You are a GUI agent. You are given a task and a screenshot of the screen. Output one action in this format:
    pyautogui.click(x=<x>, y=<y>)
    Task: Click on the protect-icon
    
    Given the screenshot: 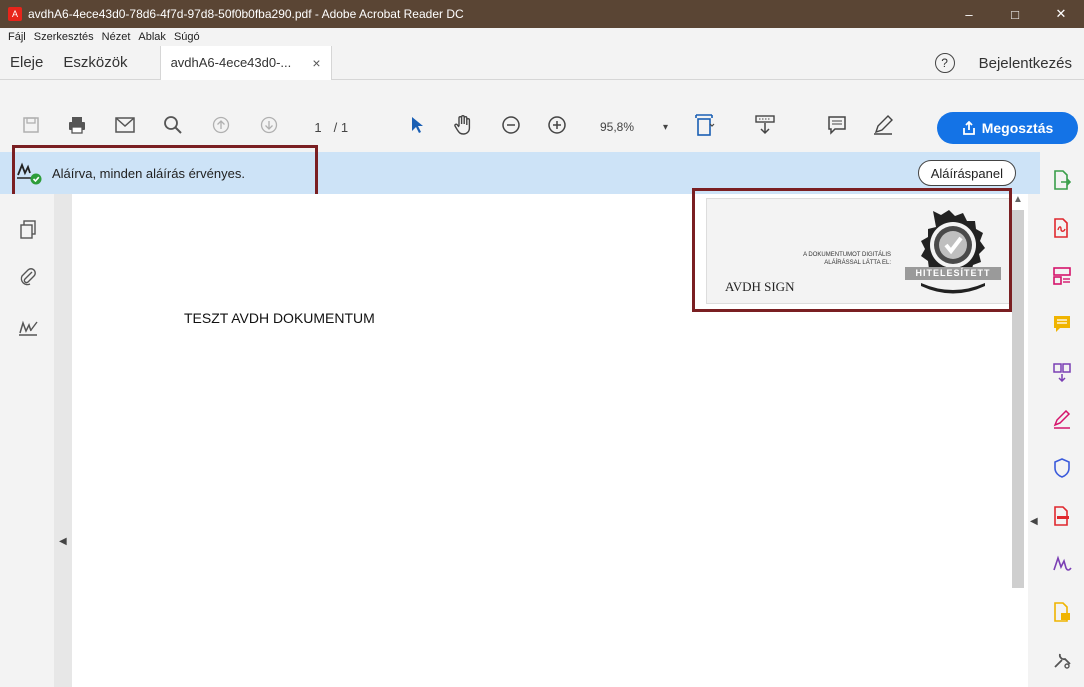 What is the action you would take?
    pyautogui.click(x=1062, y=468)
    